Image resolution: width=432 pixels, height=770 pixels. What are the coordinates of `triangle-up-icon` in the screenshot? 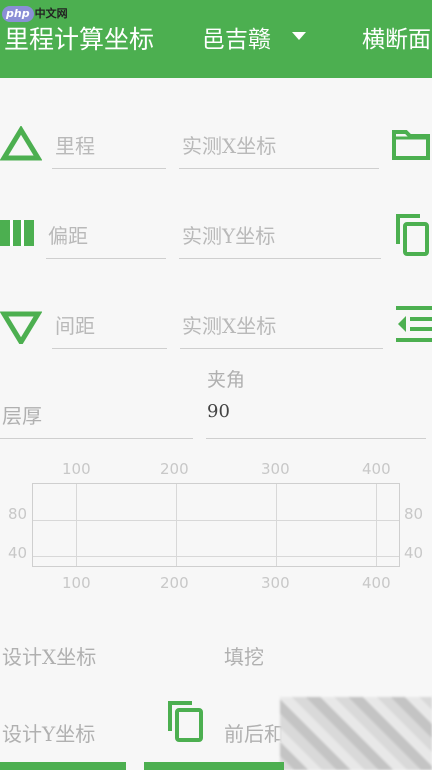 It's located at (21, 144).